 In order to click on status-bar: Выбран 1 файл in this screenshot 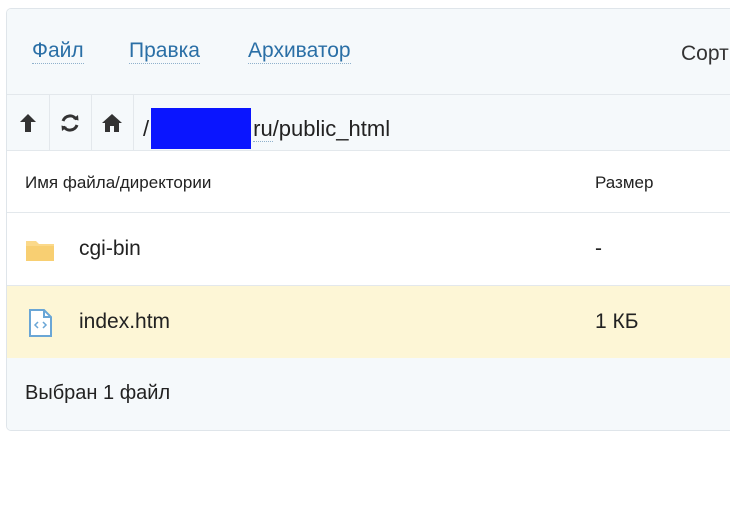, I will do `click(368, 394)`.